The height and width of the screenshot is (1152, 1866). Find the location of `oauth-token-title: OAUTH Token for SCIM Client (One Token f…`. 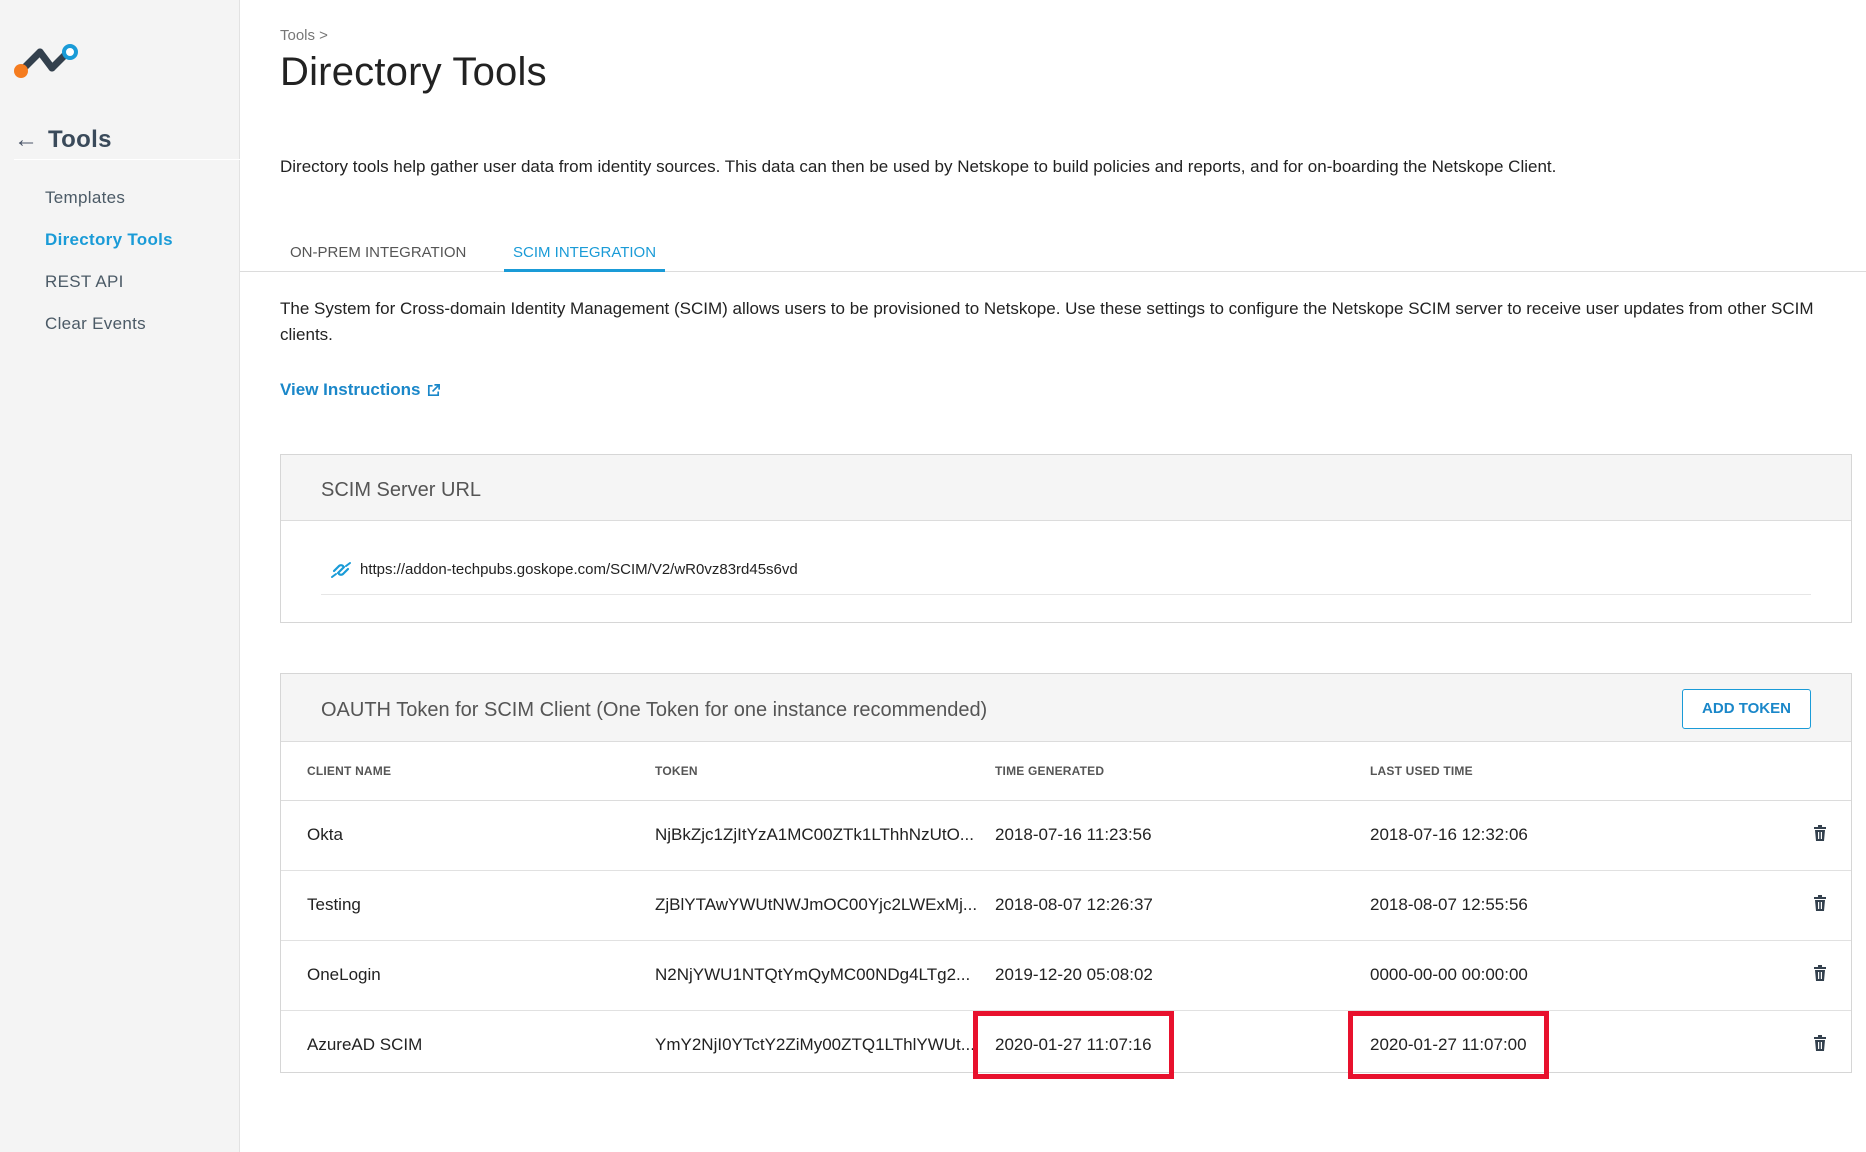

oauth-token-title: OAUTH Token for SCIM Client (One Token f… is located at coordinates (654, 710).